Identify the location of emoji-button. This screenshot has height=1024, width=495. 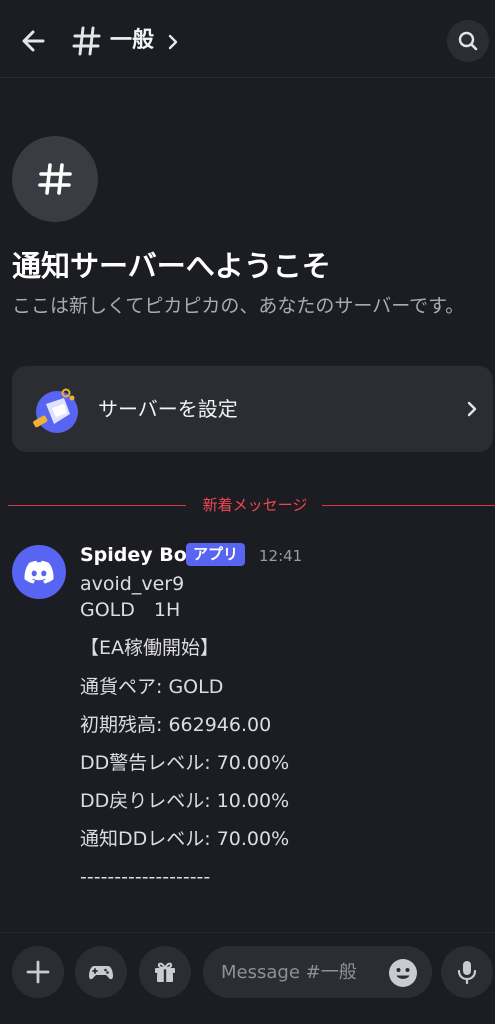
(403, 973).